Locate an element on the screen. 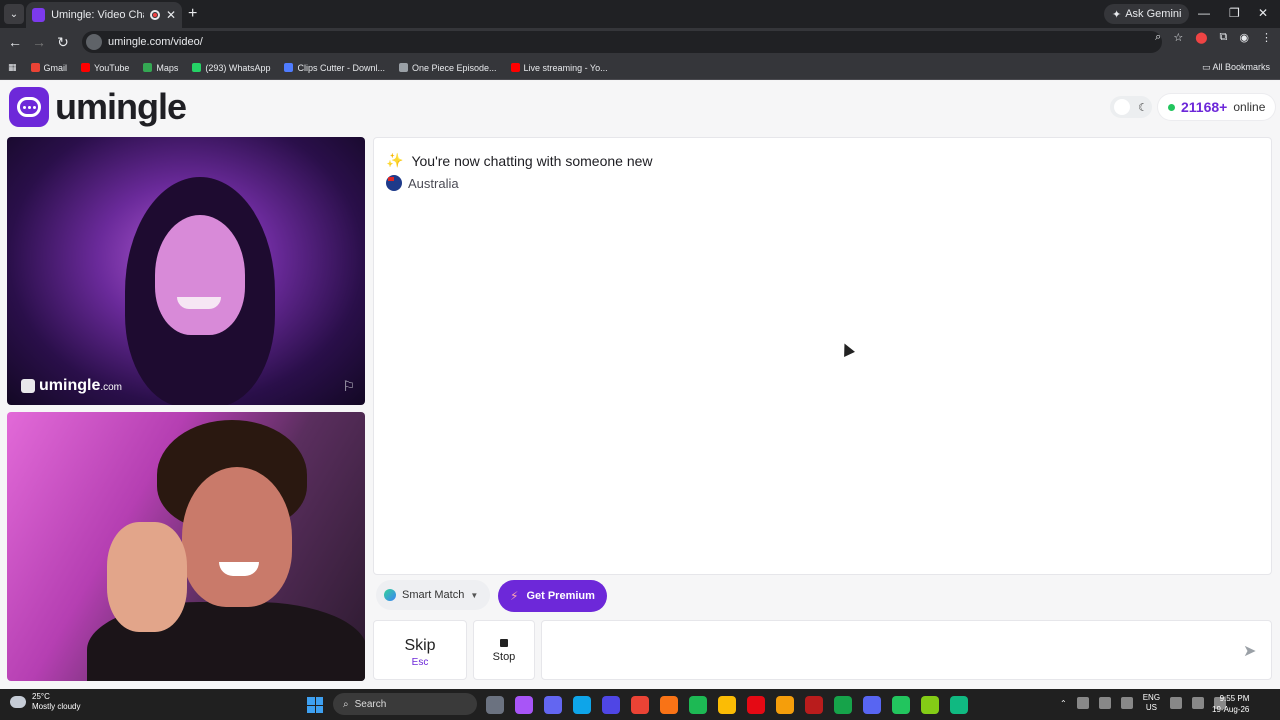 This screenshot has width=1280, height=720. teams-icon is located at coordinates (553, 705).